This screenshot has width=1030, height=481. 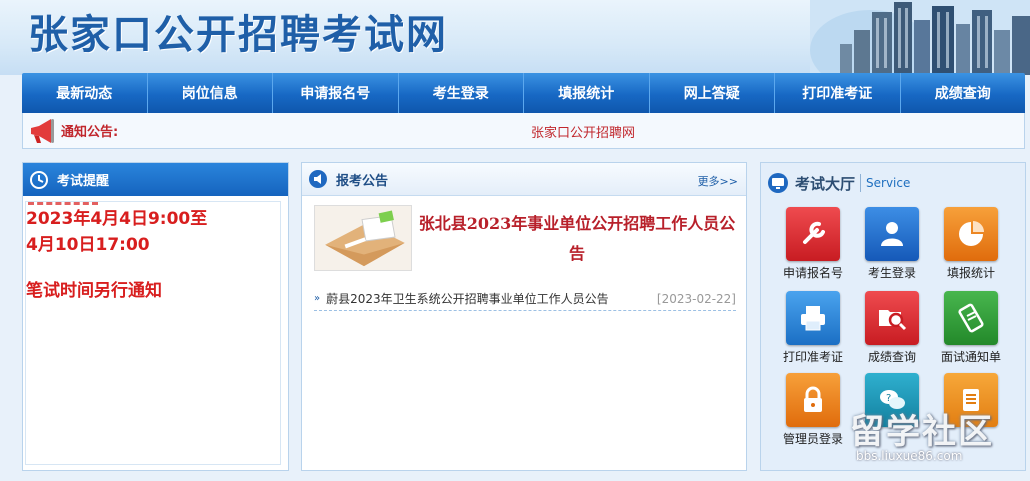 I want to click on news-date: [2023-02-22], so click(x=696, y=298).